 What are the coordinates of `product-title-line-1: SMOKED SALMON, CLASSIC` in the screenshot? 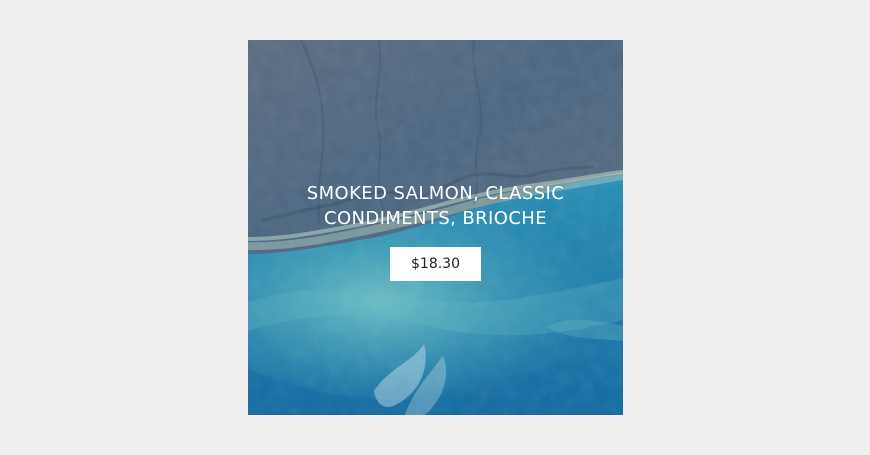 It's located at (435, 193).